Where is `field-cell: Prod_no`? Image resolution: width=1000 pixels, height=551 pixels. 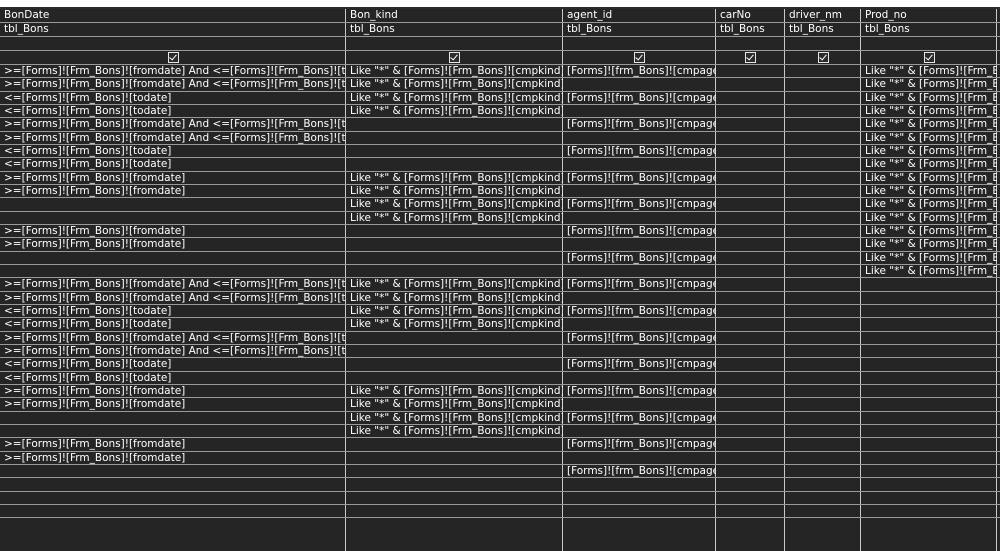 field-cell: Prod_no is located at coordinates (929, 15).